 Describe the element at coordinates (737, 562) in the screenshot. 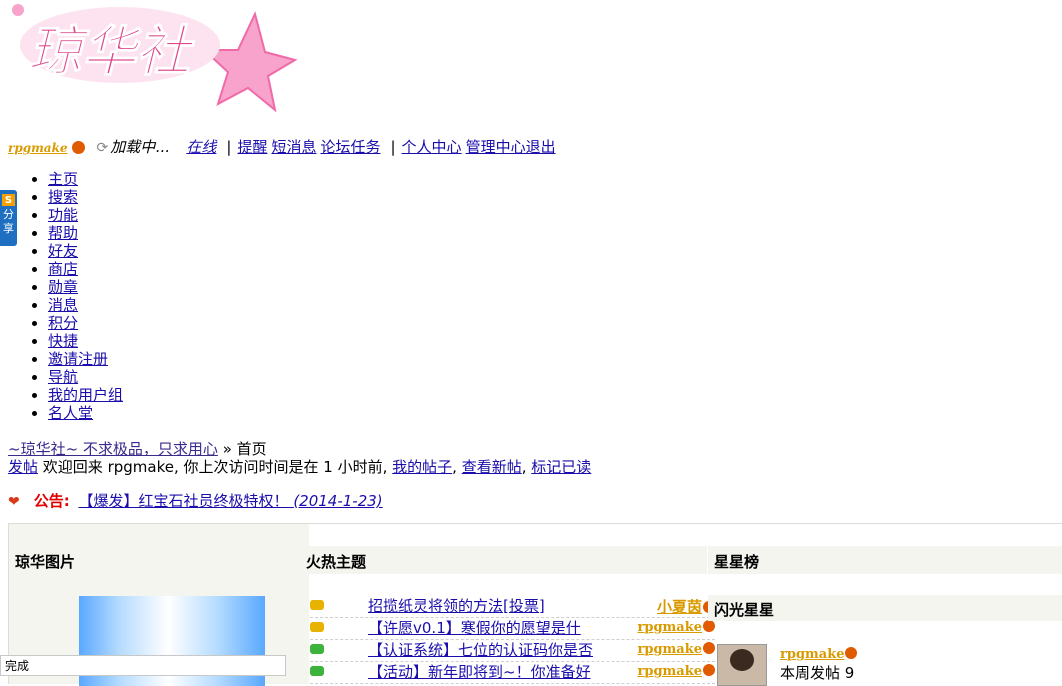

I see `stars-heading: 星星榜` at that location.